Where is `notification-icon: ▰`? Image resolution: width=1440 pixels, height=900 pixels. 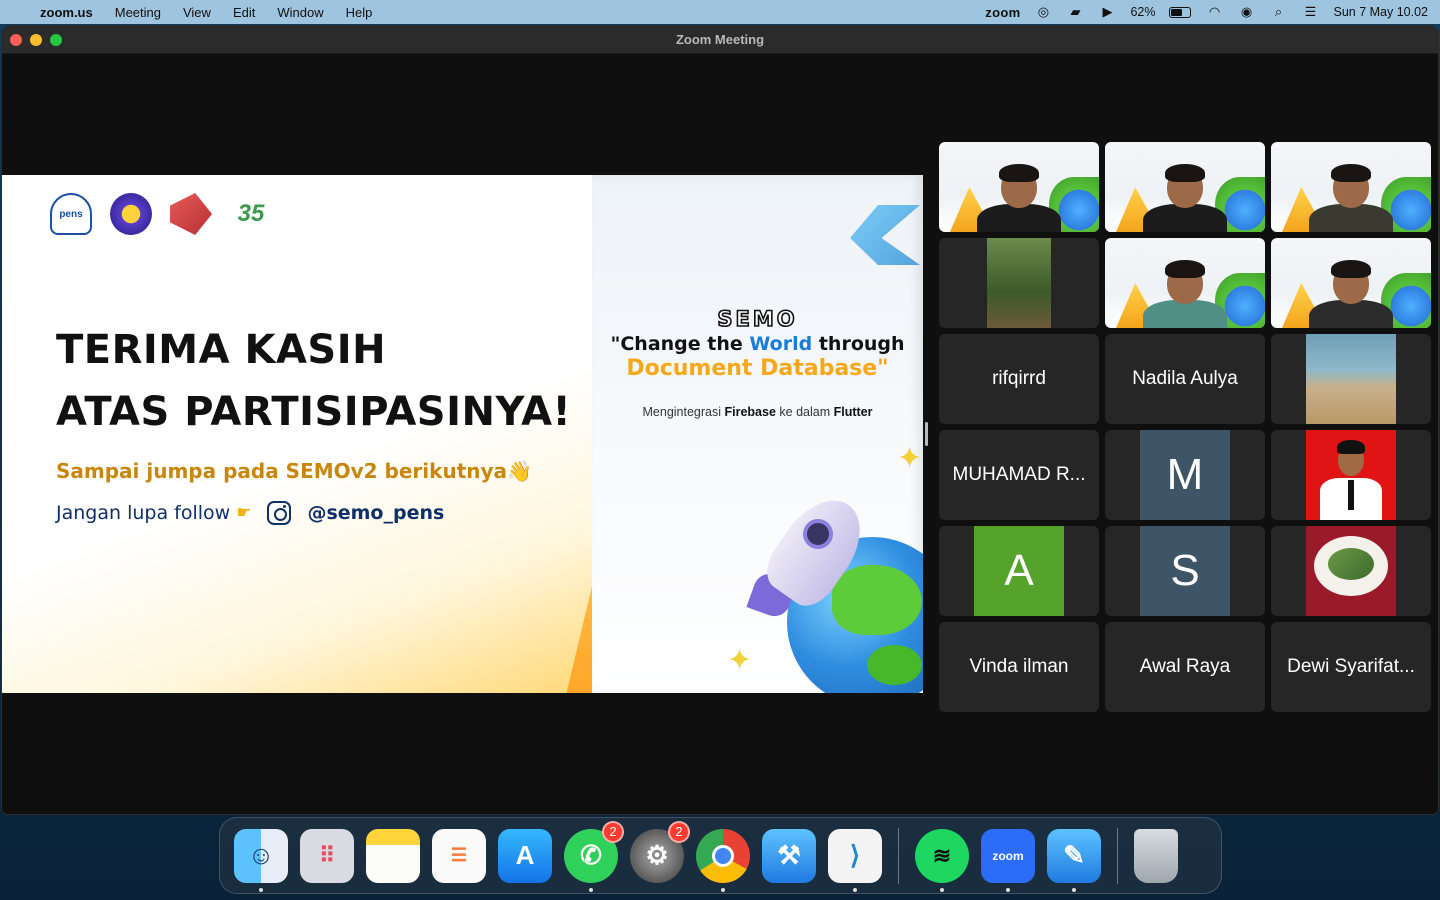 notification-icon: ▰ is located at coordinates (1075, 11).